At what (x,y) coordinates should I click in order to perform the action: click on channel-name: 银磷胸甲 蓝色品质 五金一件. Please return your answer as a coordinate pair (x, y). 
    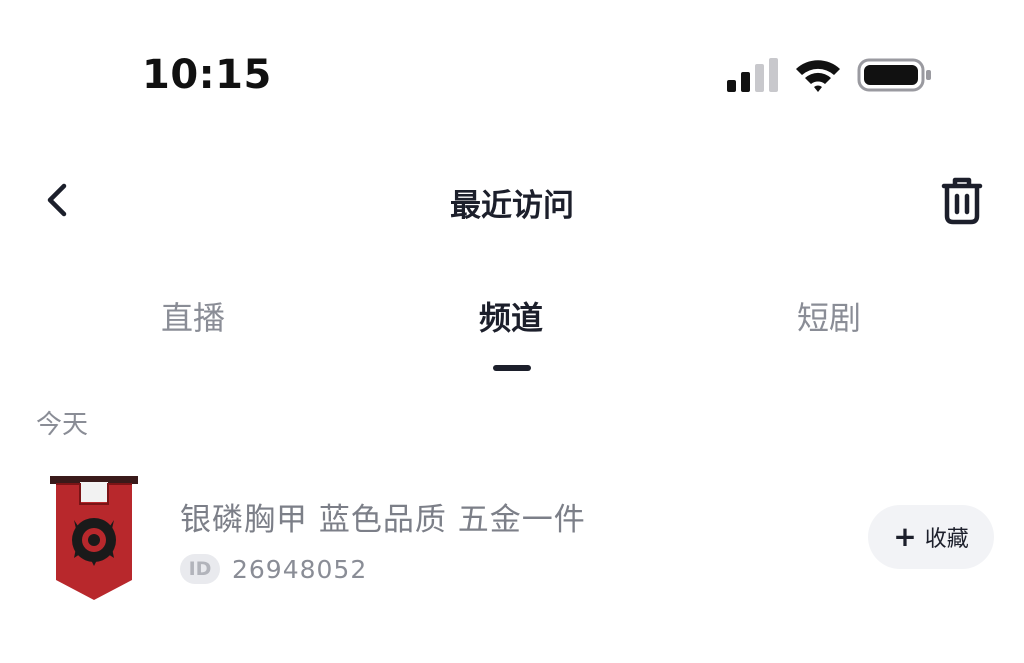
    Looking at the image, I should click on (383, 520).